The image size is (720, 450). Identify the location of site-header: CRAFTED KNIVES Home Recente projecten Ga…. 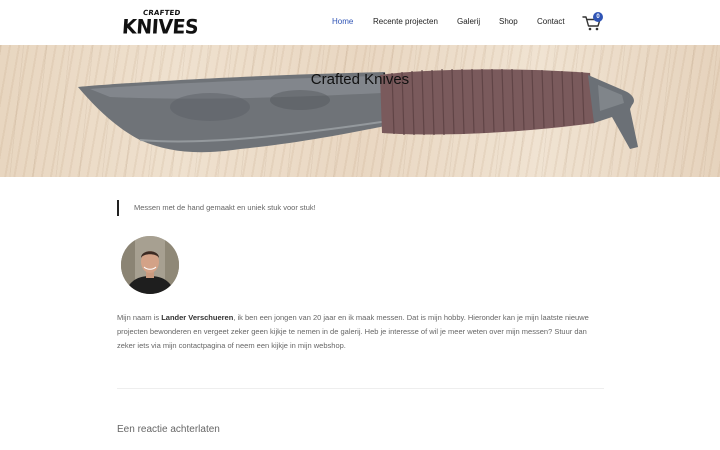
(360, 22).